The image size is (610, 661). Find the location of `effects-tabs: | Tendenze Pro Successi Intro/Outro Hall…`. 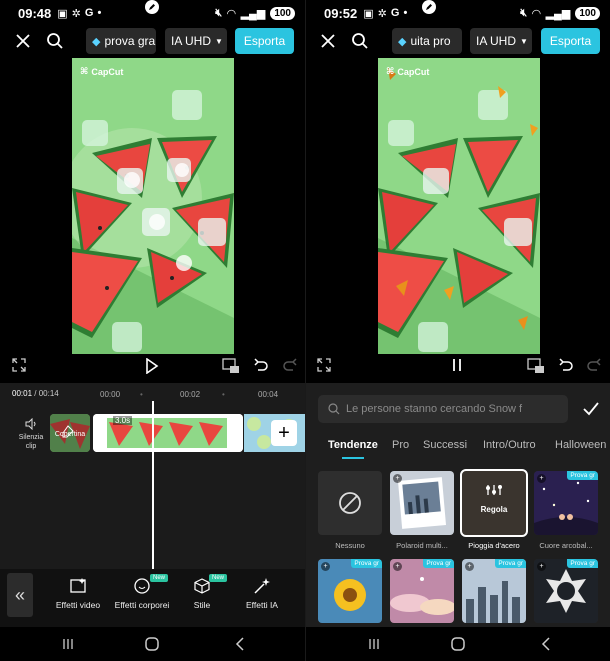

effects-tabs: | Tendenze Pro Successi Intro/Outro Hall… is located at coordinates (458, 446).